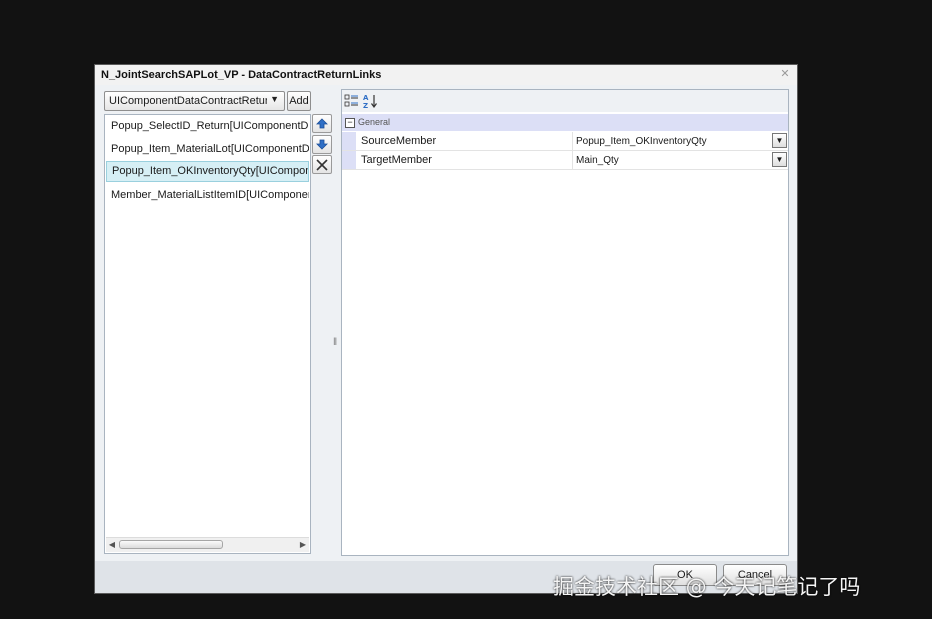  I want to click on property-grid-toolbar: A Z, so click(565, 101).